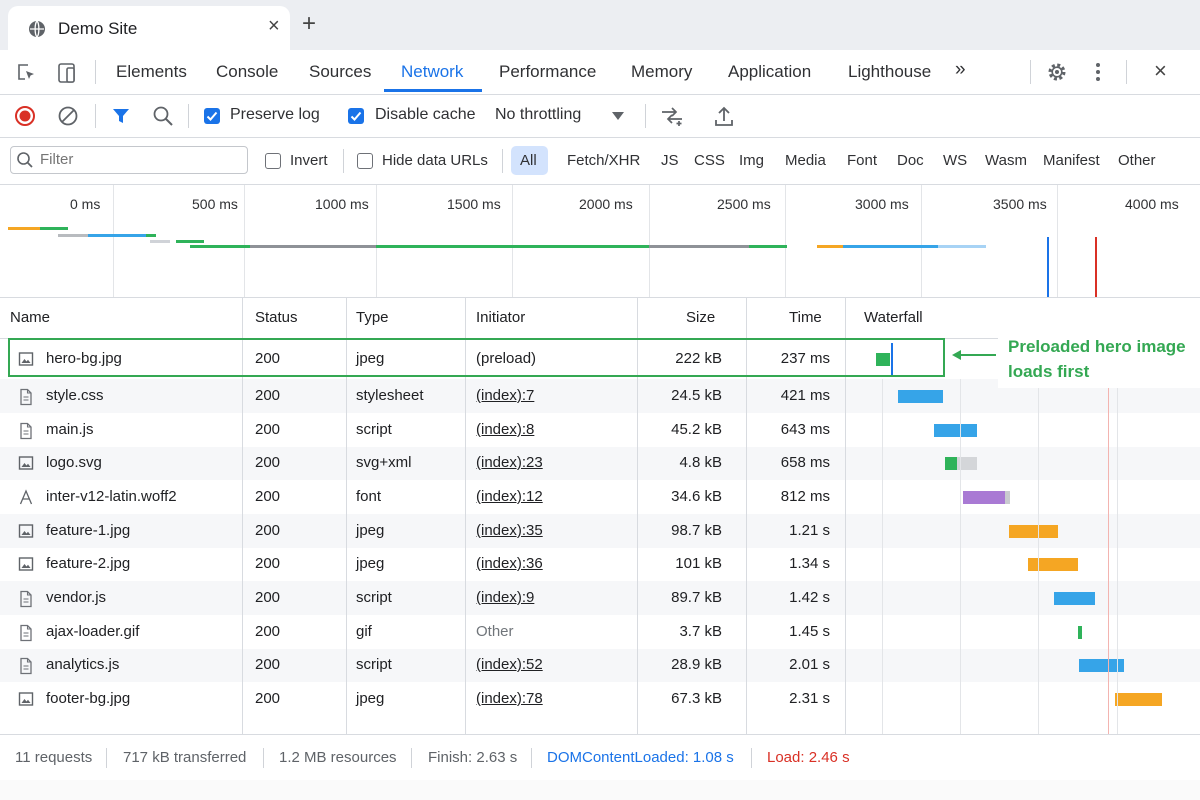 The image size is (1200, 800). What do you see at coordinates (1160, 71) in the screenshot?
I see `close-devtools-icon: ×` at bounding box center [1160, 71].